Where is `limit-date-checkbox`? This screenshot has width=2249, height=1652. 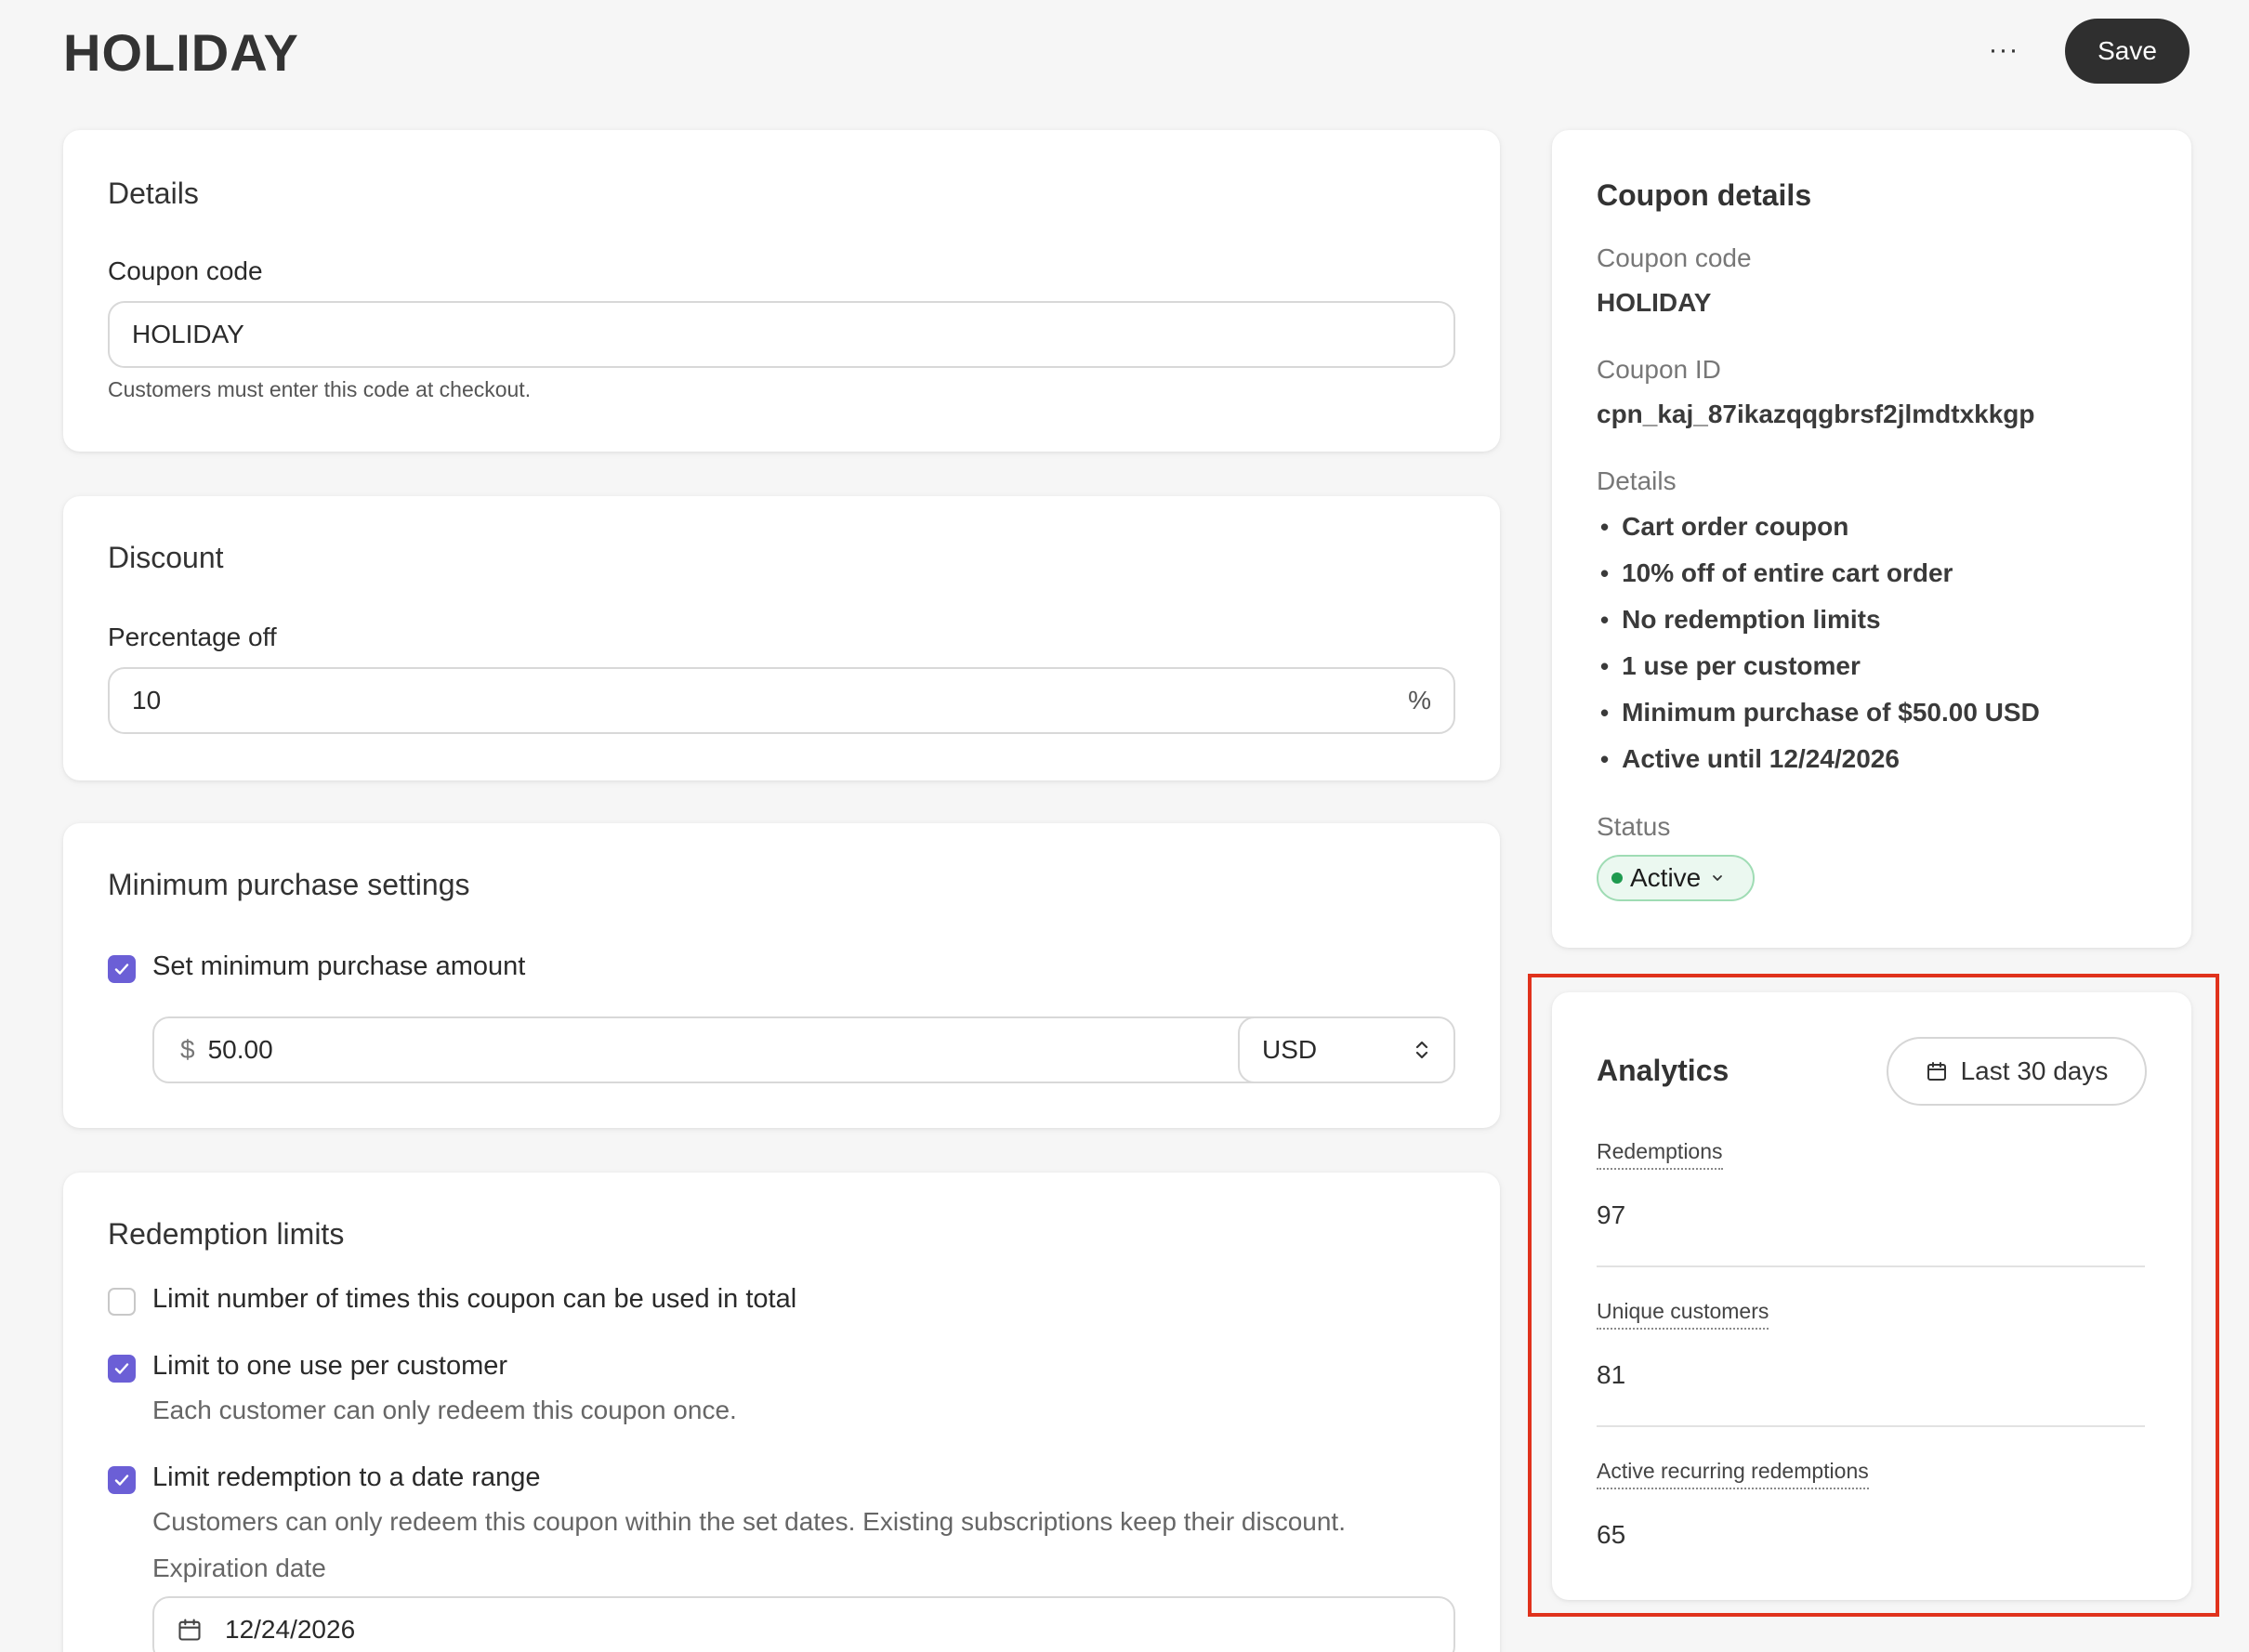
limit-date-checkbox is located at coordinates (122, 1480).